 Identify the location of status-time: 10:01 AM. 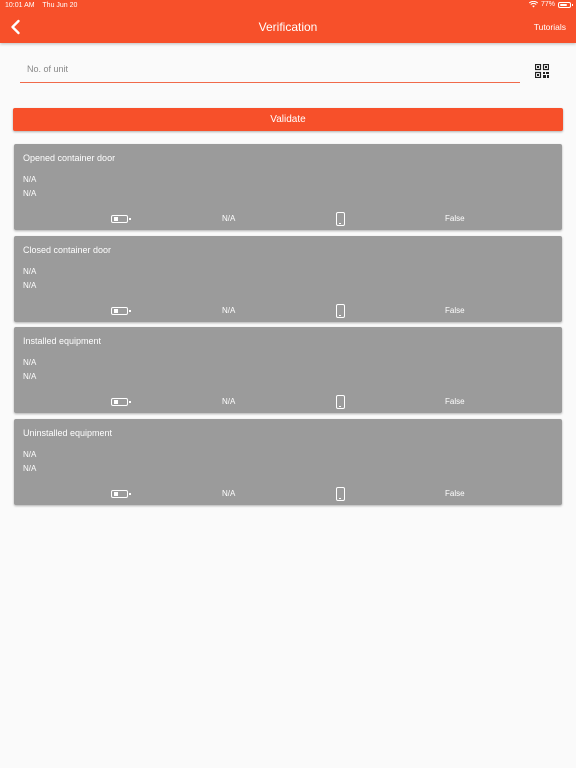
(20, 5).